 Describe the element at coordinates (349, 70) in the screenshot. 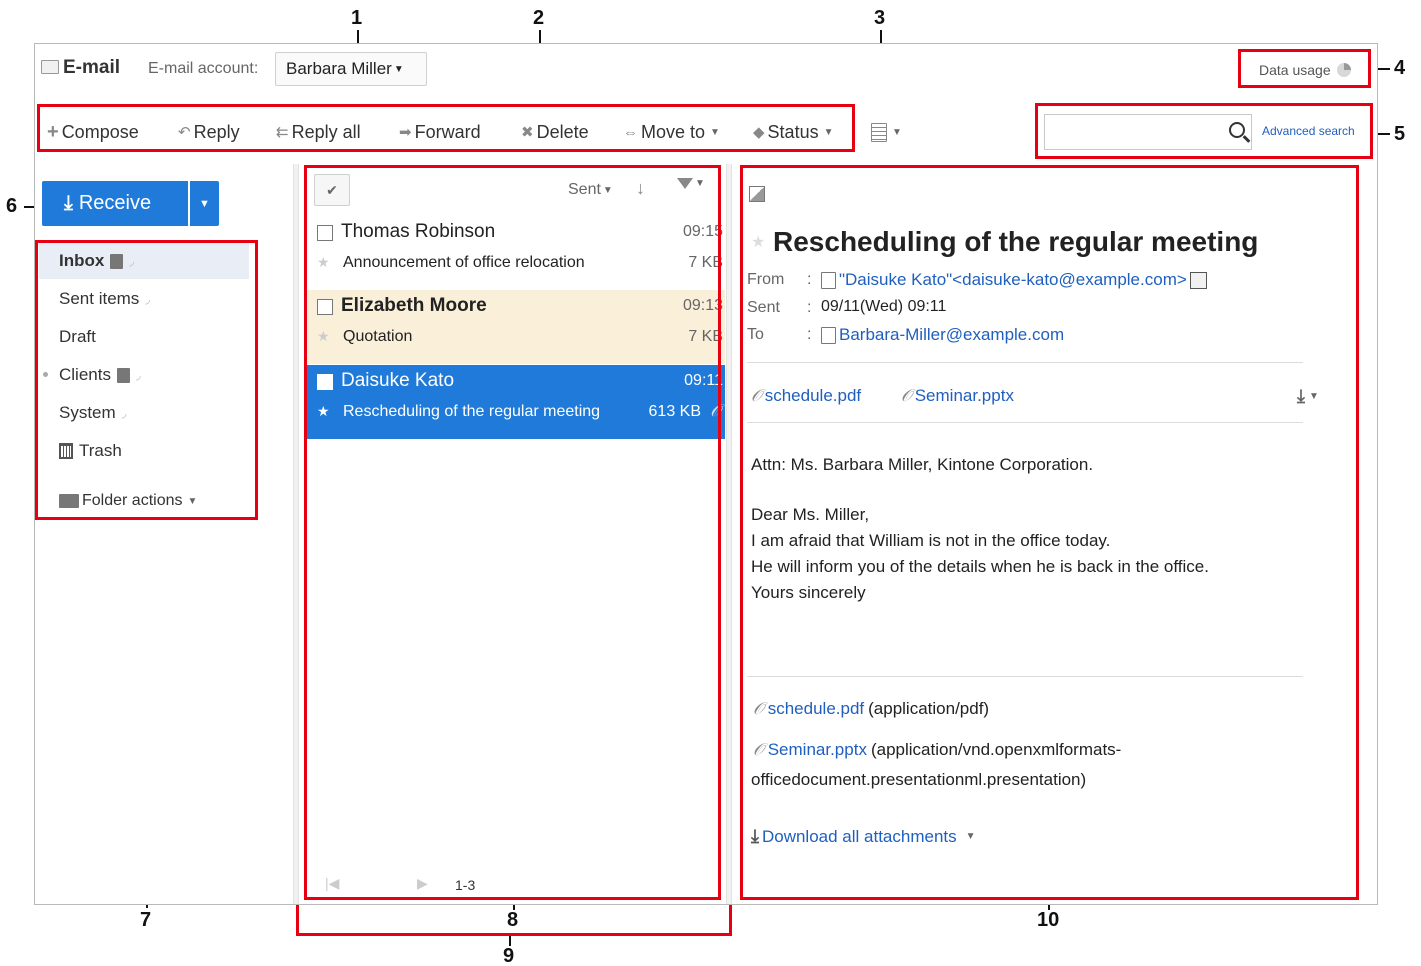

I see `highlight-account-select` at that location.